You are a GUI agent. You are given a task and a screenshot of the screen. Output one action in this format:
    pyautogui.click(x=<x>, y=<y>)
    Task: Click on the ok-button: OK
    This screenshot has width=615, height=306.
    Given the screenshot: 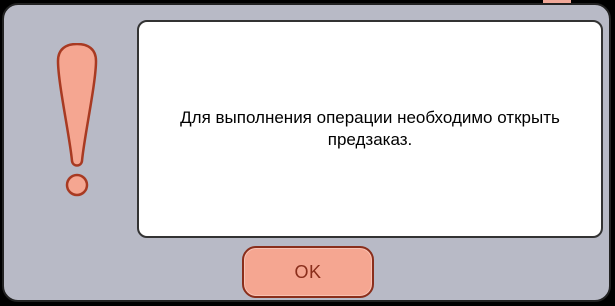 What is the action you would take?
    pyautogui.click(x=308, y=272)
    